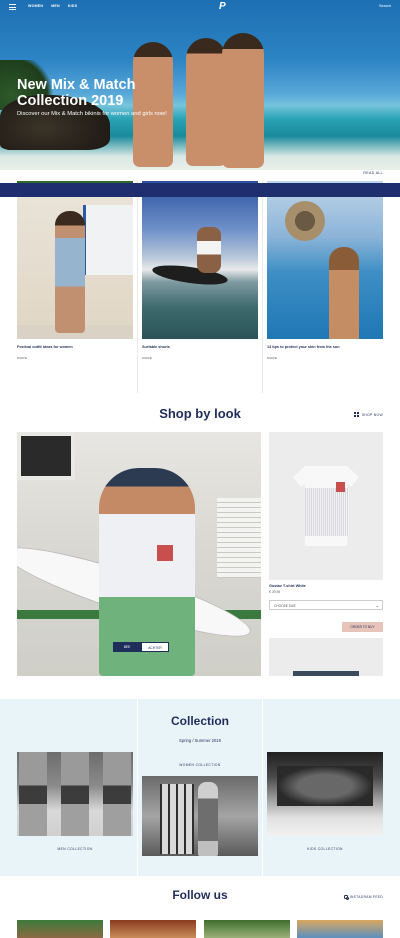 The height and width of the screenshot is (938, 400). What do you see at coordinates (200, 7) in the screenshot?
I see `top-navigation: Women Men Kids P Search` at bounding box center [200, 7].